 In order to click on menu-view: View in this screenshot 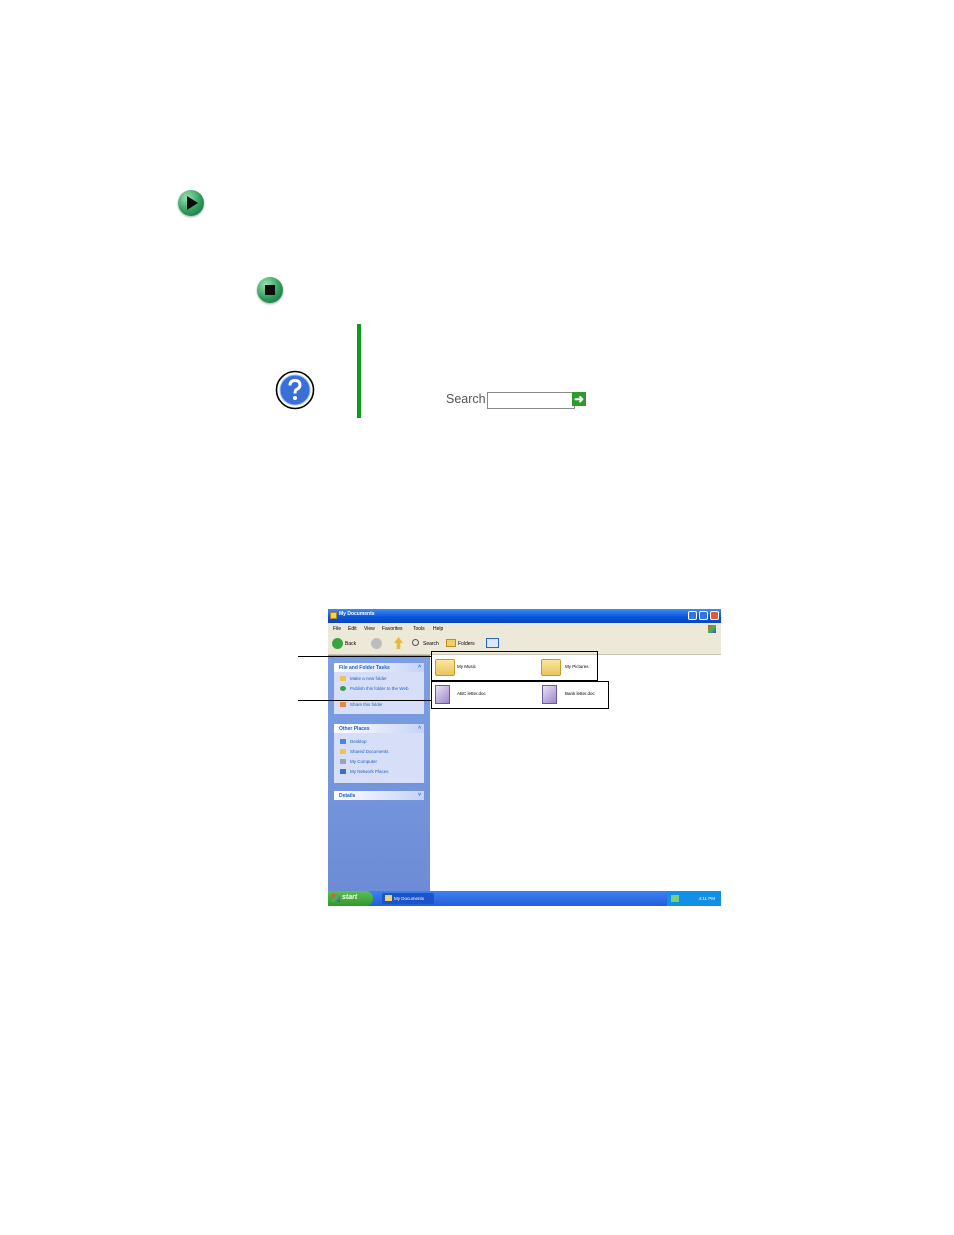, I will do `click(369, 629)`.